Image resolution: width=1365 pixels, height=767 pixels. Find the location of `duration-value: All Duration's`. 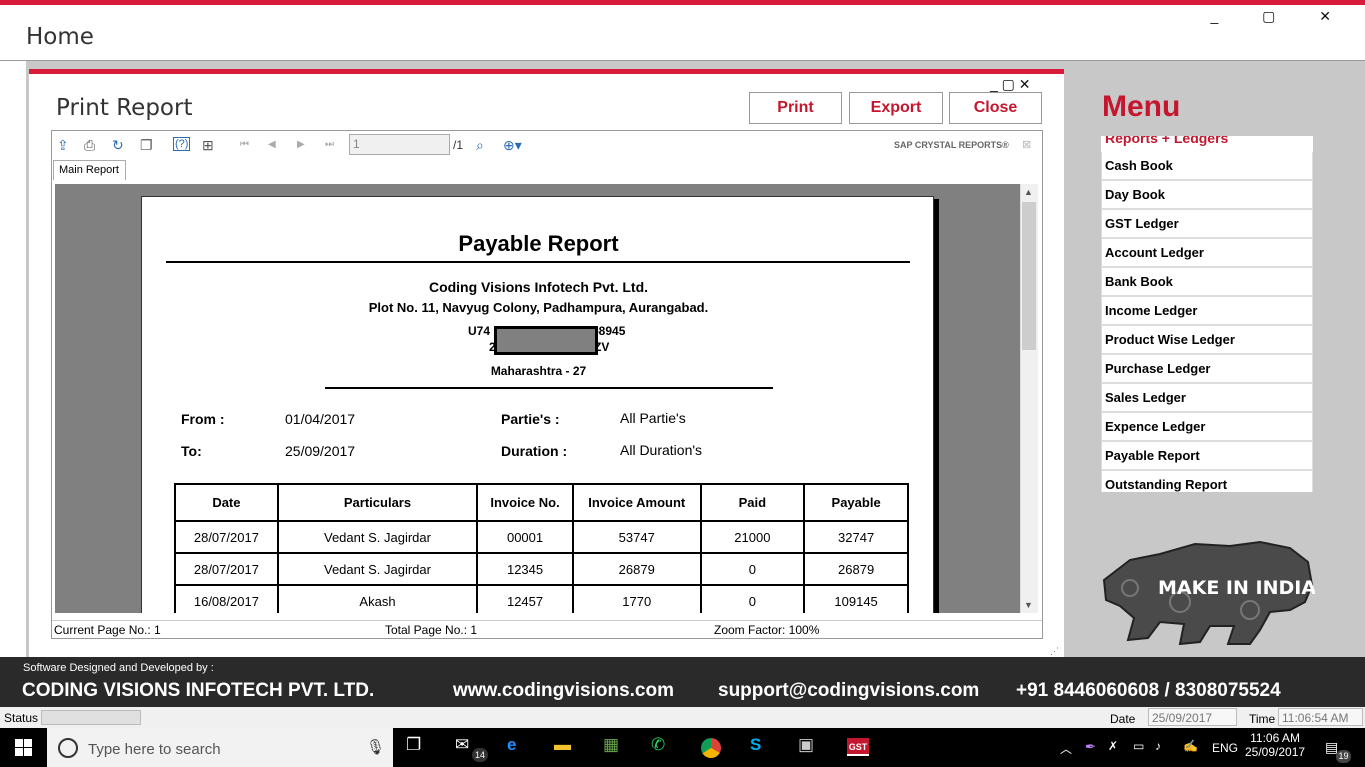

duration-value: All Duration's is located at coordinates (661, 450).